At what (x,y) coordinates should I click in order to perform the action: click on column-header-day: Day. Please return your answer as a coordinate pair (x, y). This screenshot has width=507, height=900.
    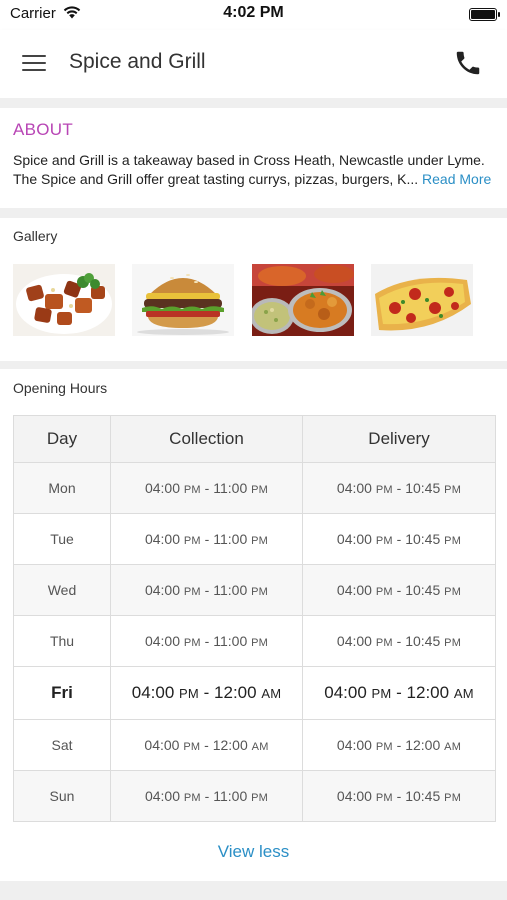
    Looking at the image, I should click on (62, 439).